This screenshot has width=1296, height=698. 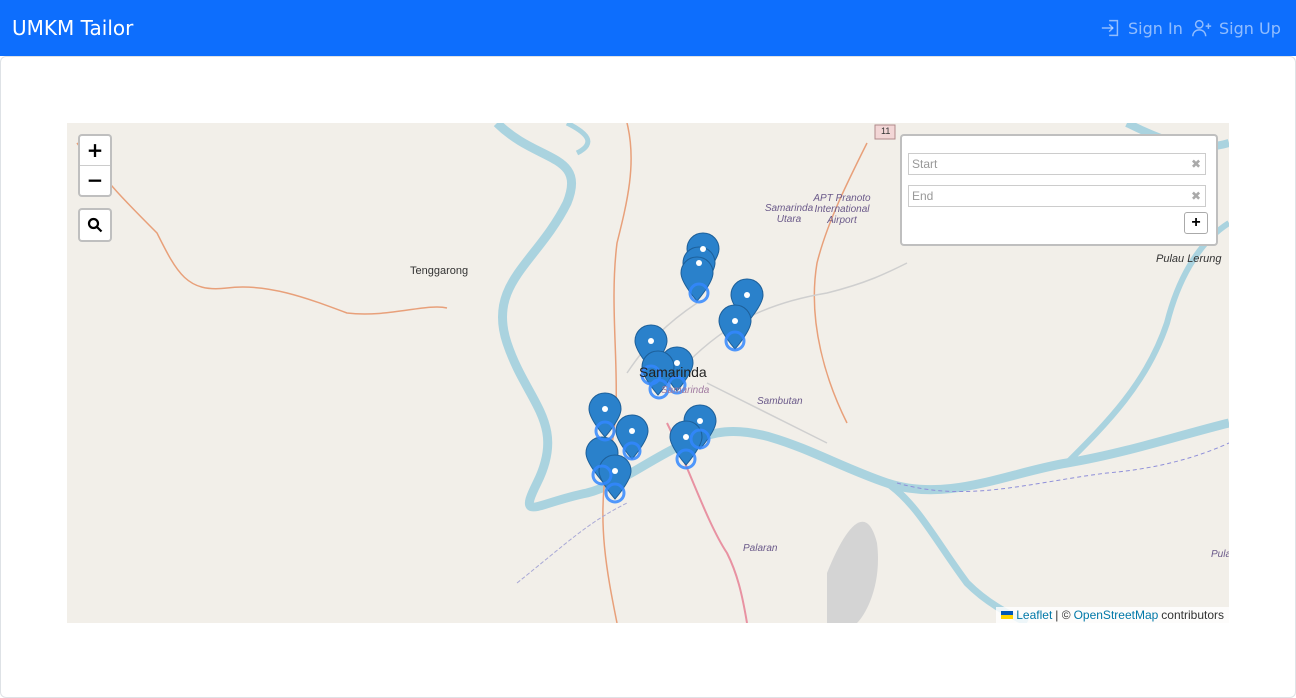 I want to click on map-search-button, so click(x=95, y=225).